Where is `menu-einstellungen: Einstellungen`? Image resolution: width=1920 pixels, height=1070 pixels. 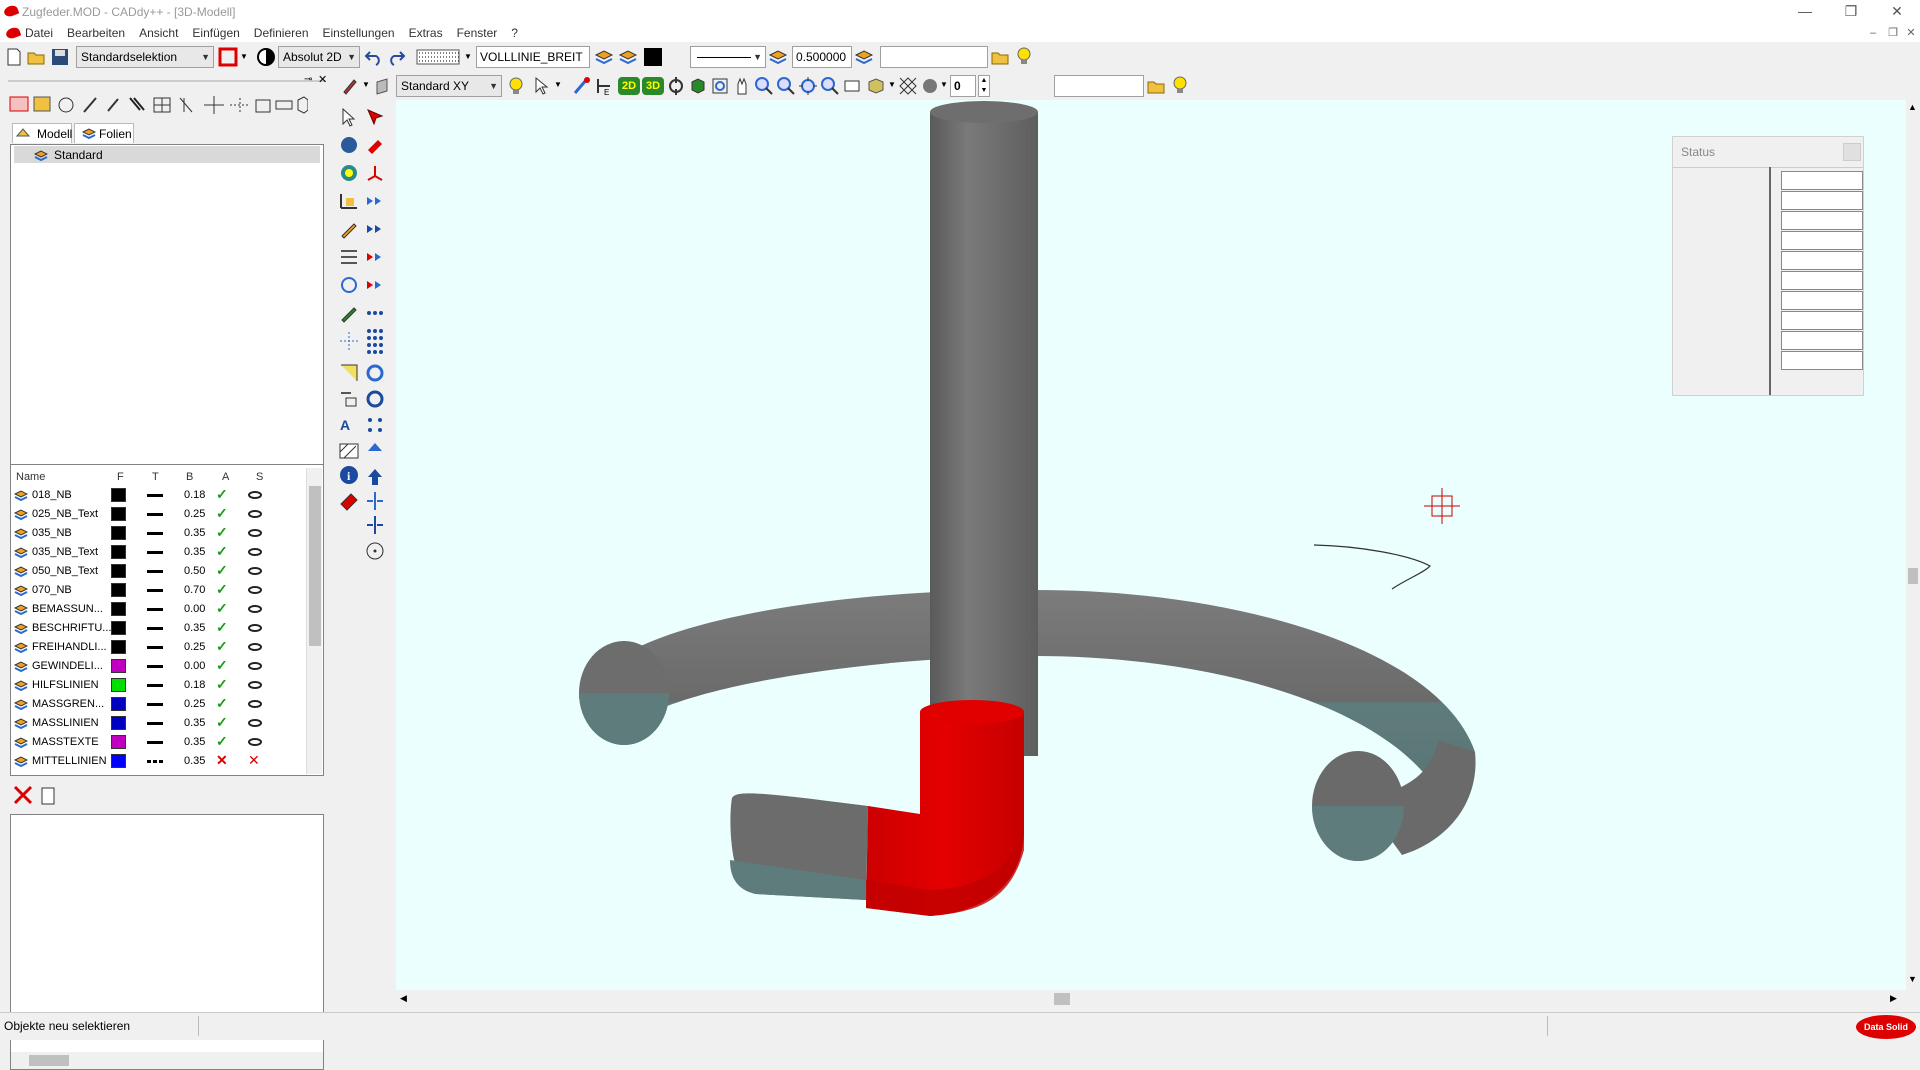
menu-einstellungen: Einstellungen is located at coordinates (359, 33).